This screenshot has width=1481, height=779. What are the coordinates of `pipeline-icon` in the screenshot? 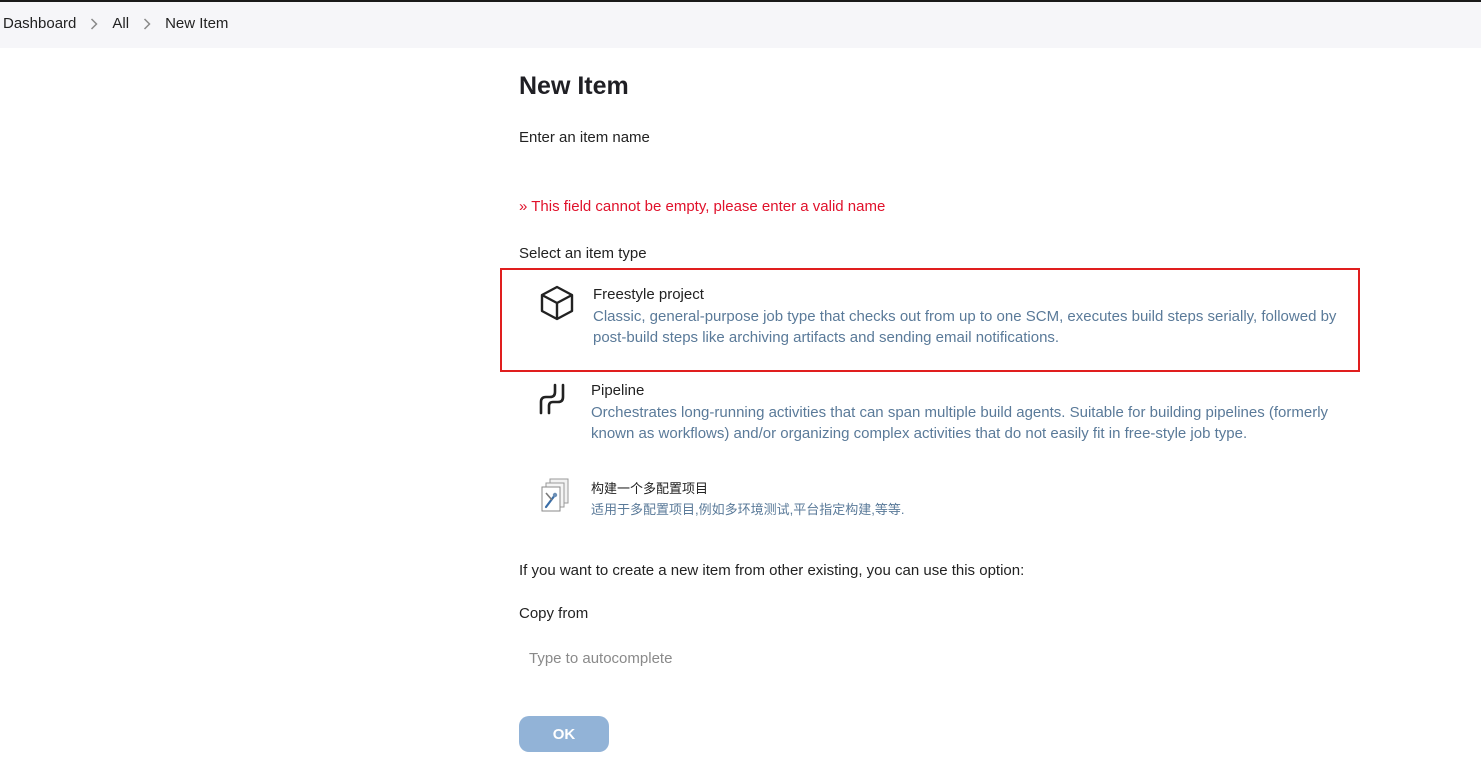 It's located at (555, 399).